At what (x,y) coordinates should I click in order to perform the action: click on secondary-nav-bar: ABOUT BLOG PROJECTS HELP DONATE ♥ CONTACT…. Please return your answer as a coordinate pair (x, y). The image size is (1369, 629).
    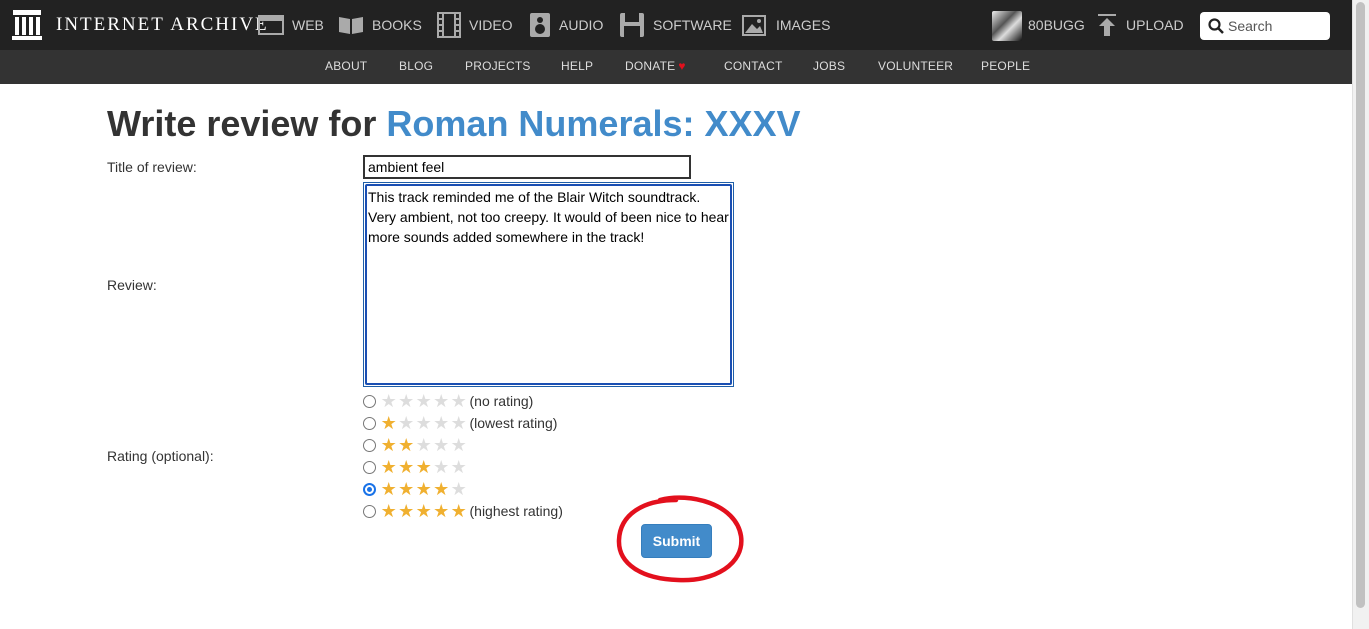
    Looking at the image, I should click on (676, 67).